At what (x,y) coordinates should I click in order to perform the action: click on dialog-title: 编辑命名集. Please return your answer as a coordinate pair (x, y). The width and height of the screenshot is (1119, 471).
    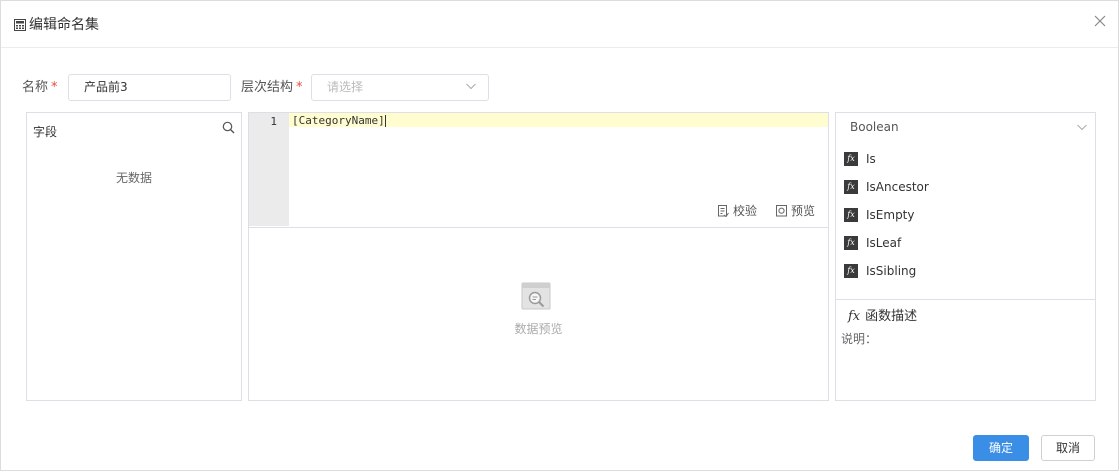
    Looking at the image, I should click on (64, 25).